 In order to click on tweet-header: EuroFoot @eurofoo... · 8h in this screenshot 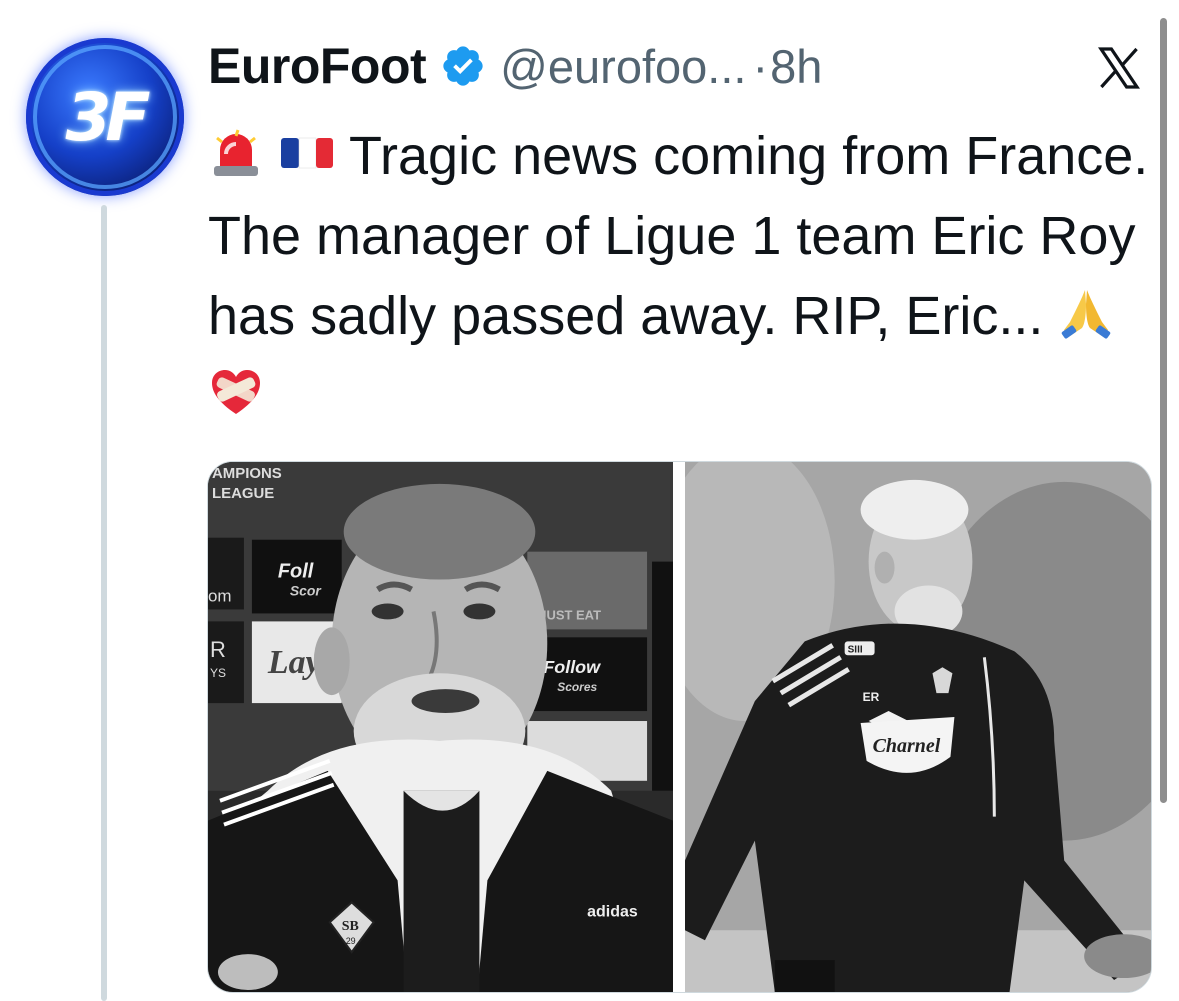, I will do `click(515, 66)`.